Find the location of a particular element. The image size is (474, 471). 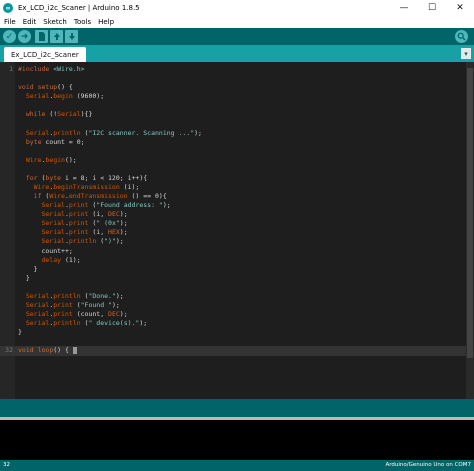

arrow-right-icon: ➜ is located at coordinates (24, 36).